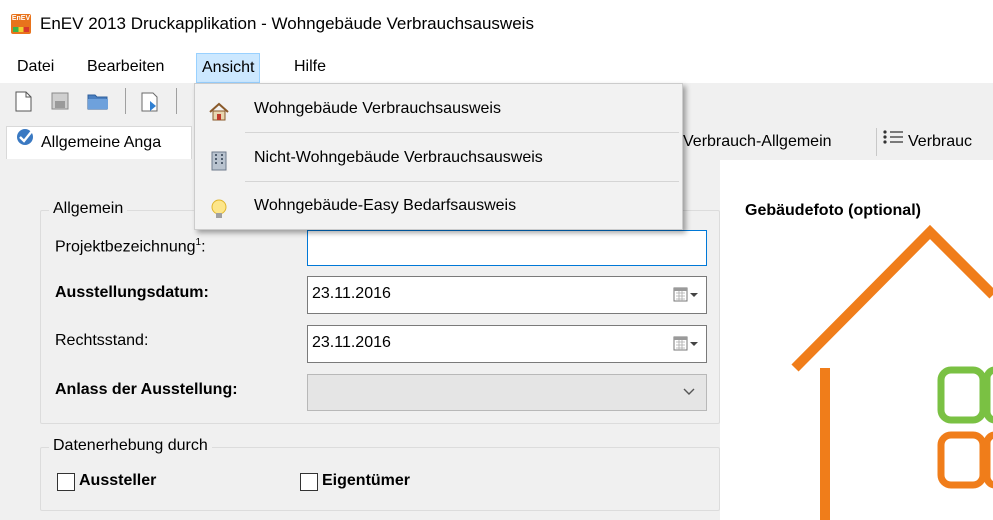 This screenshot has height=520, width=993. Describe the element at coordinates (507, 344) in the screenshot. I see `rechtsstand-field: 23.11.2016` at that location.